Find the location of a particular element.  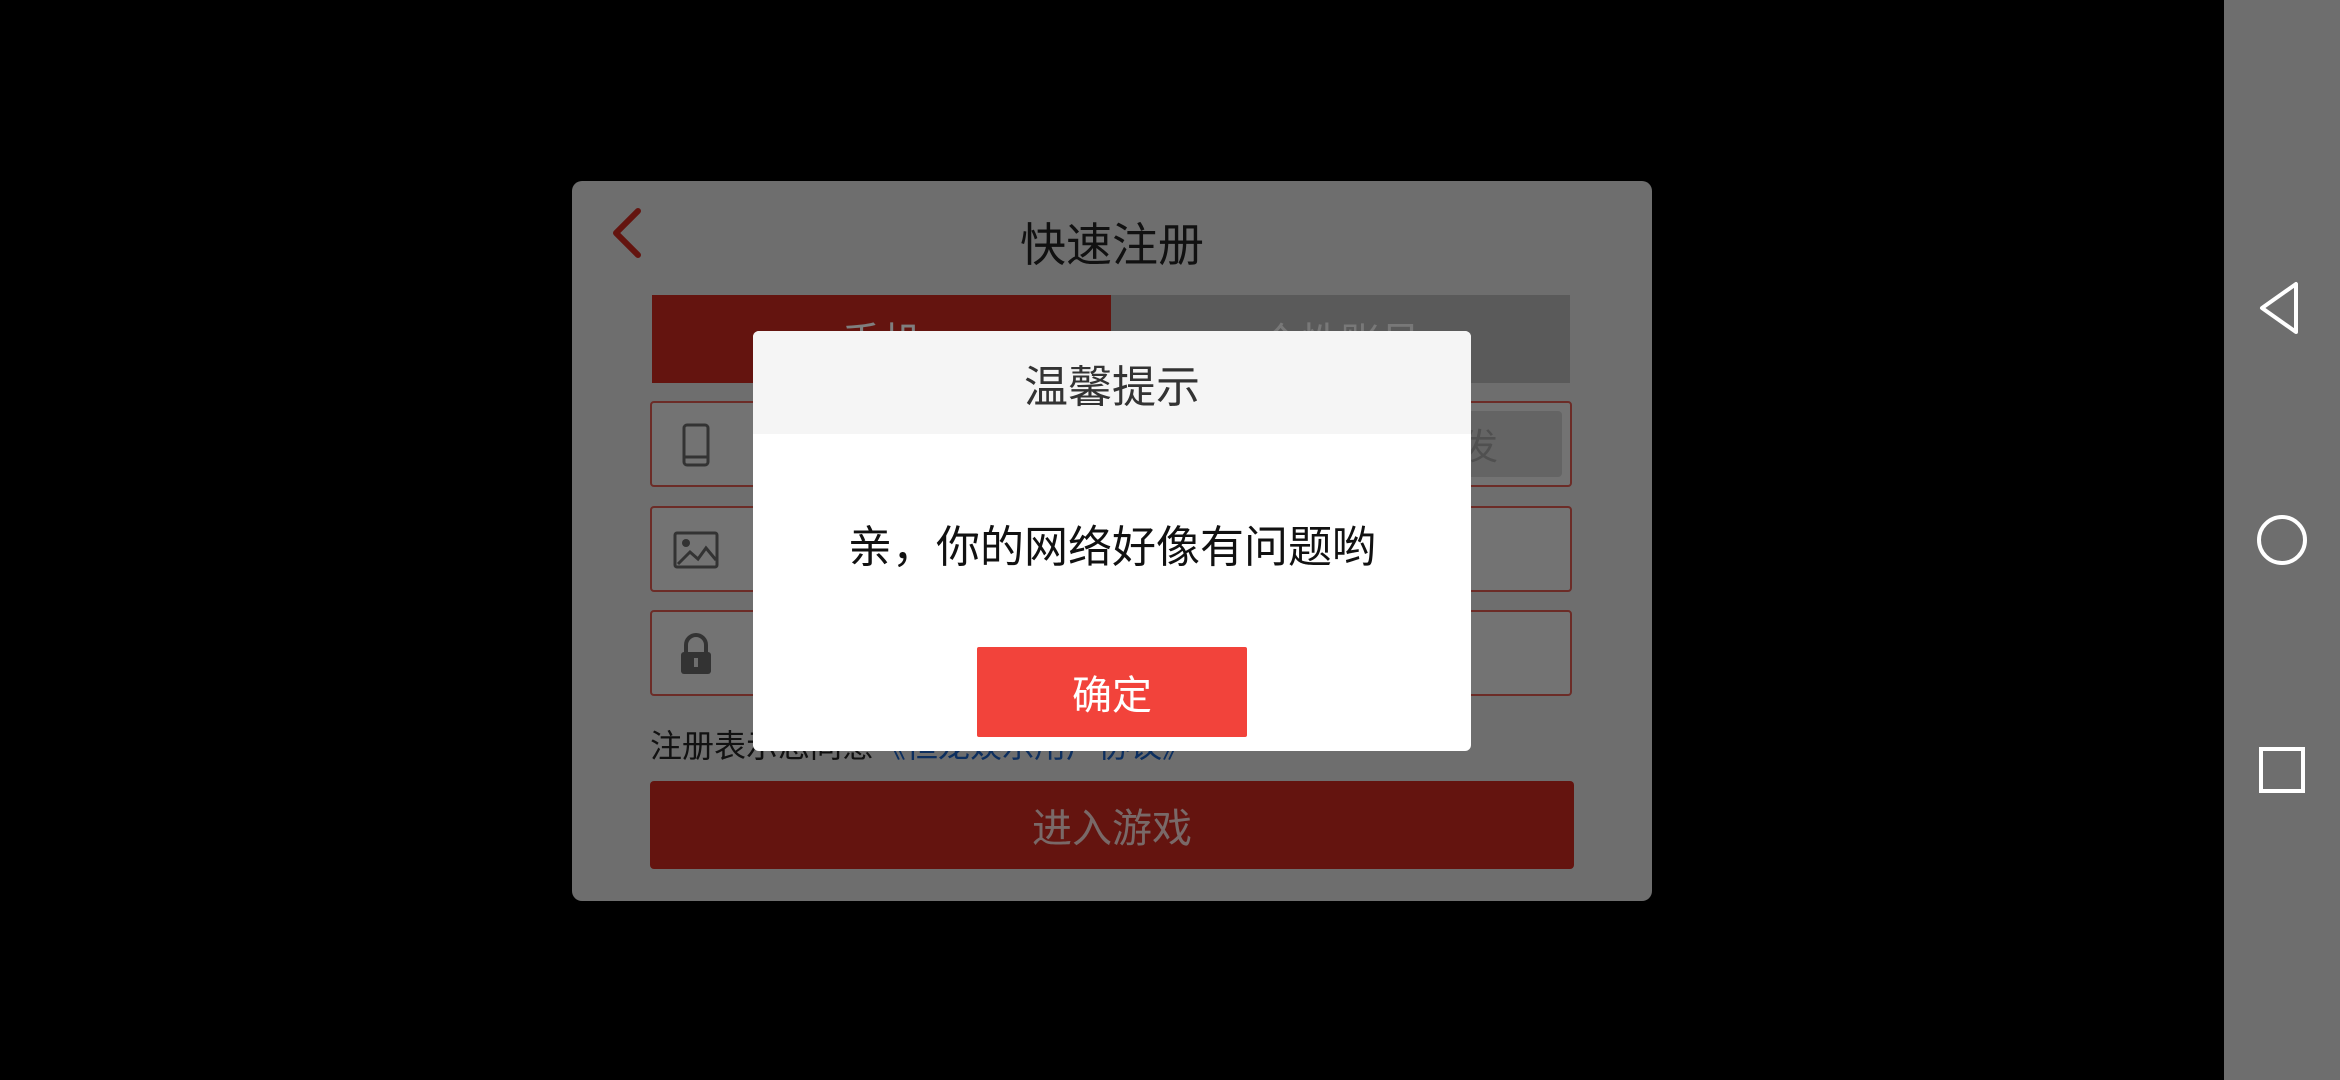

system-nav-bar is located at coordinates (2282, 540).